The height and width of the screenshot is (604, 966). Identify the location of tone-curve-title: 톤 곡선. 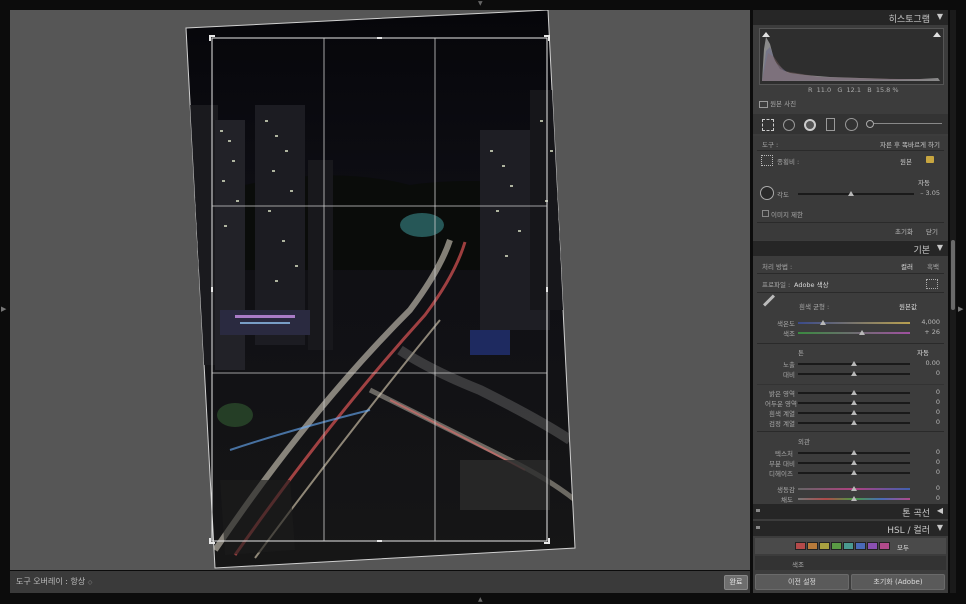
(916, 514).